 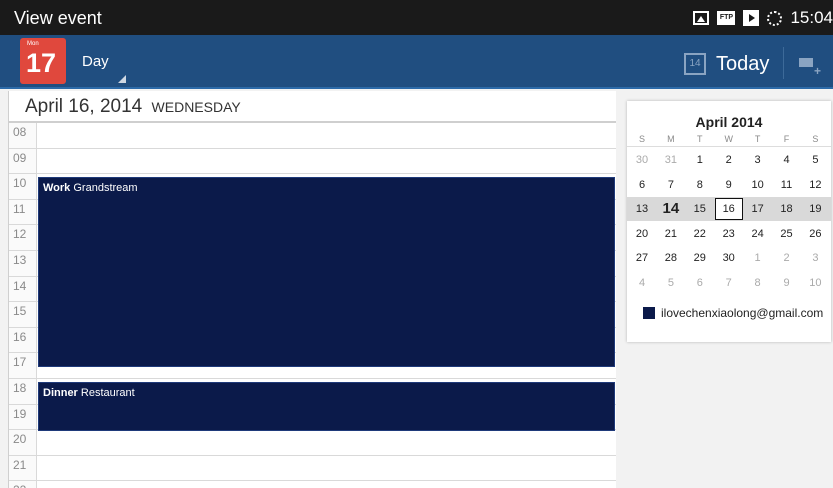 I want to click on mini-calendar-week: 30 31 1 2 3 4 5, so click(x=729, y=160).